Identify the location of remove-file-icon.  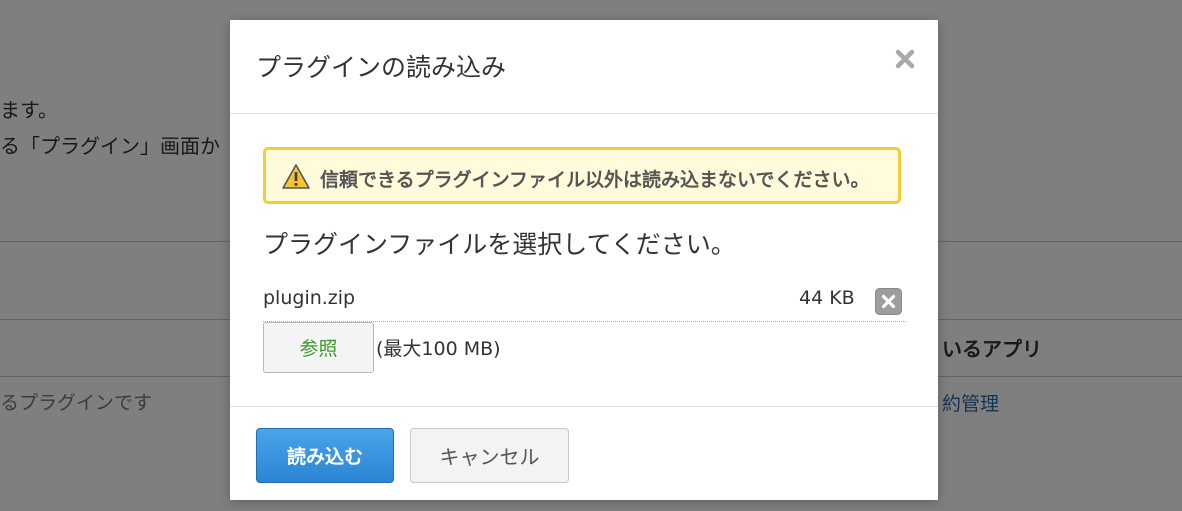
(888, 301).